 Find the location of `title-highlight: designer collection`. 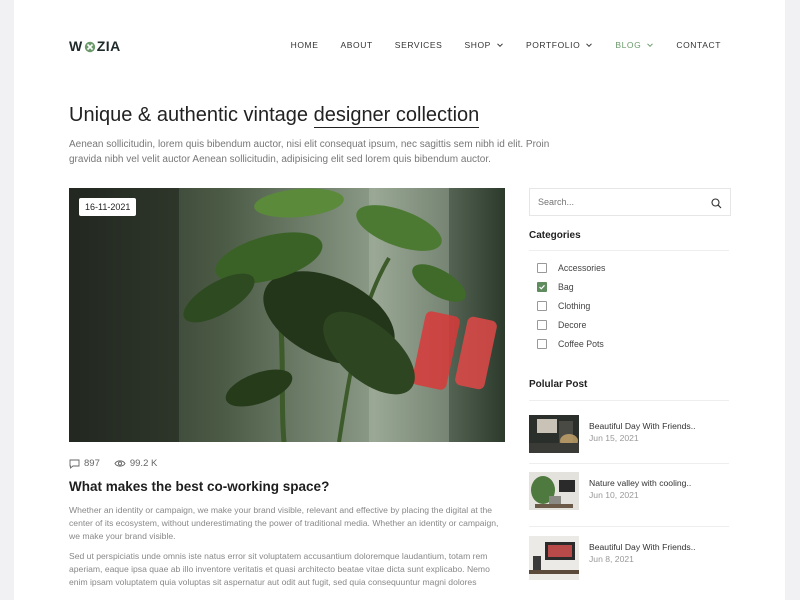

title-highlight: designer collection is located at coordinates (396, 116).